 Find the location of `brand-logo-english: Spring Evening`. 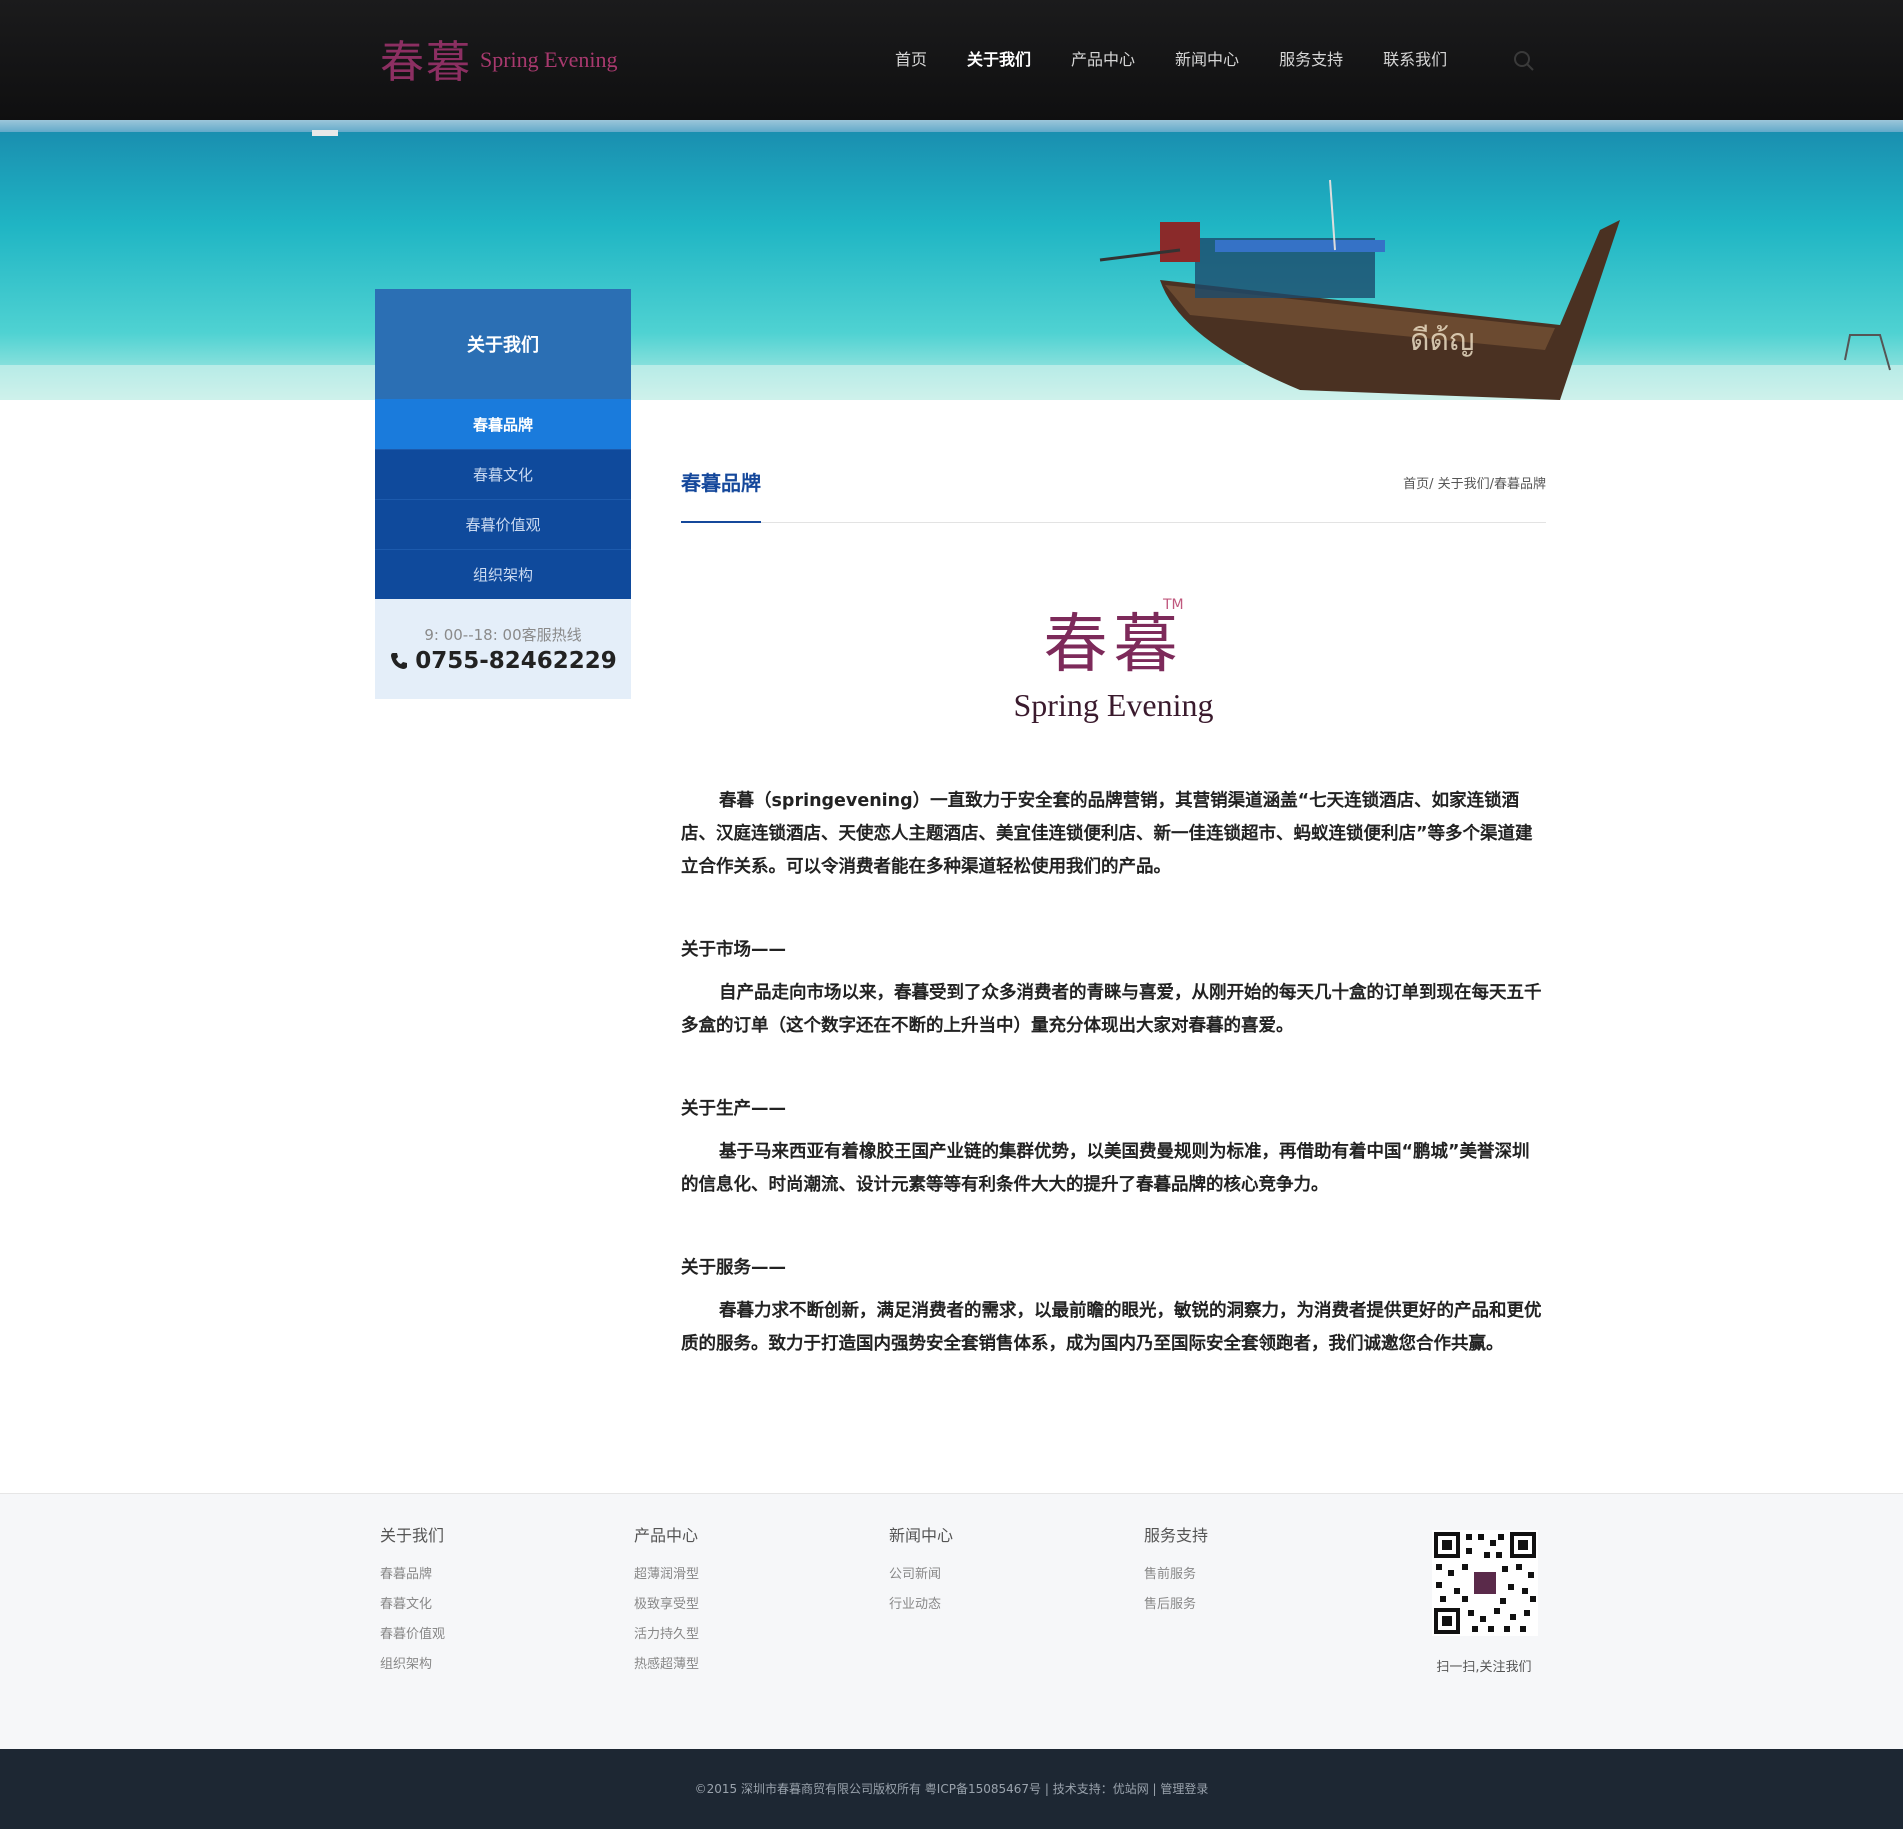

brand-logo-english: Spring Evening is located at coordinates (1113, 705).